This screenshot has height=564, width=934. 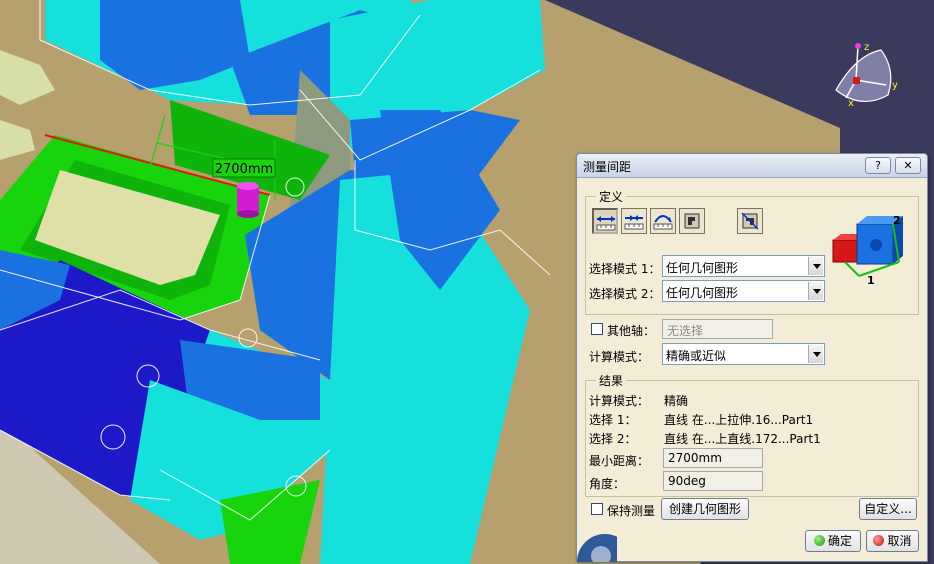 I want to click on result-selection-2-value: 直线 在...上直线.172...Part1, so click(x=742, y=439).